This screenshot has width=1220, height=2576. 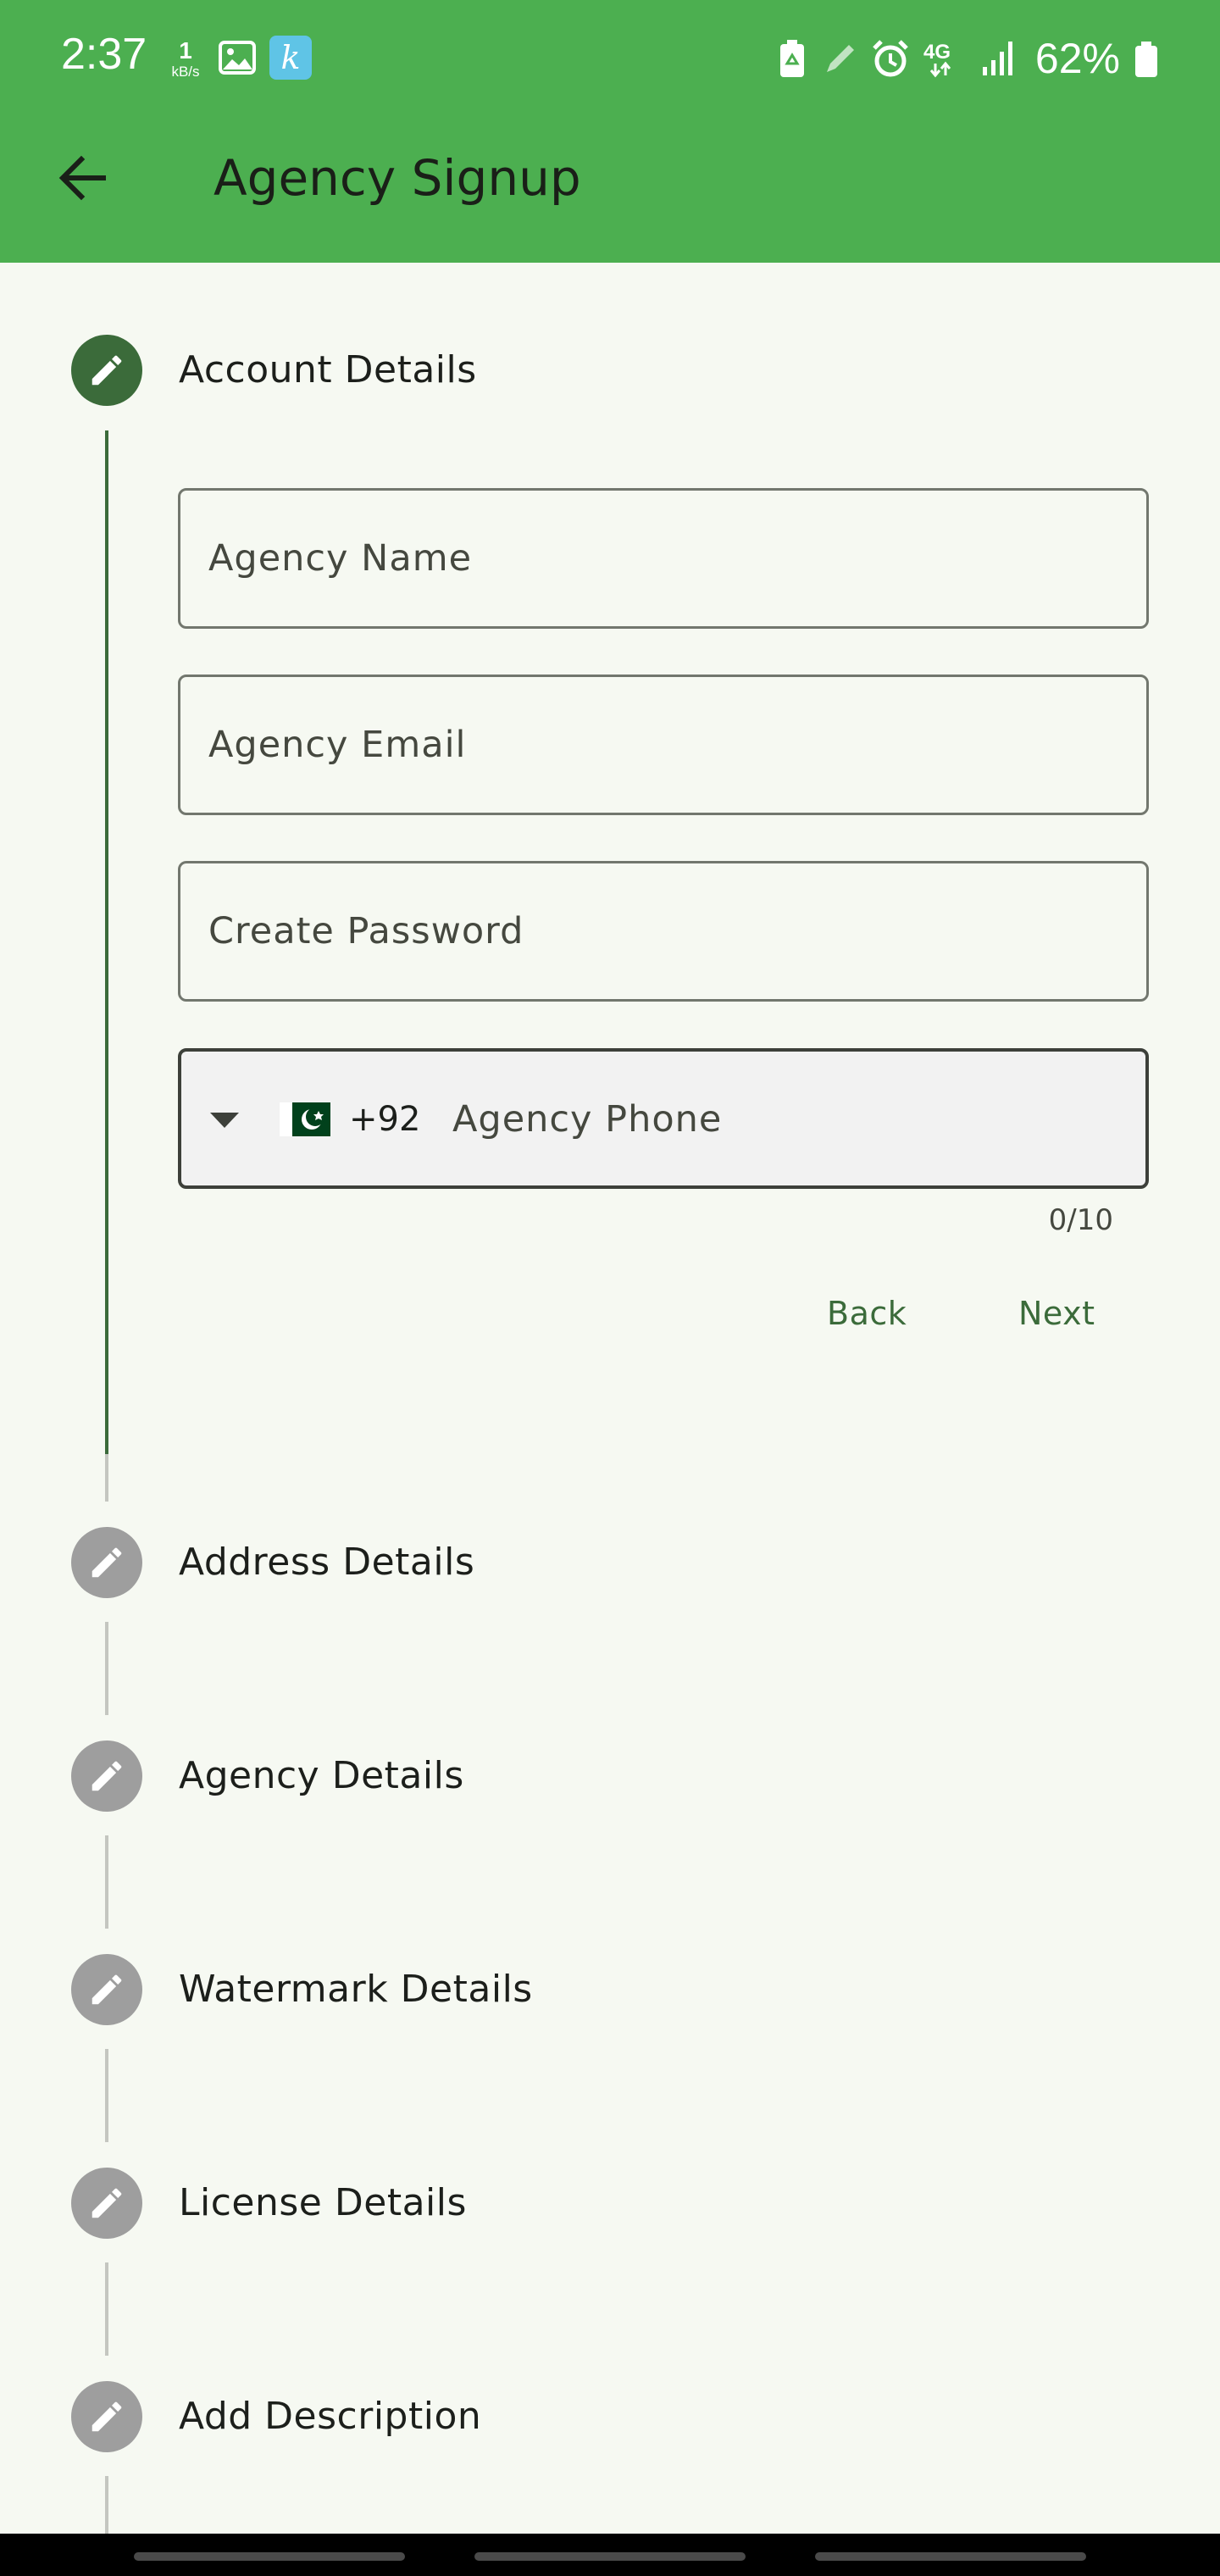 I want to click on agency-email-field, so click(x=663, y=745).